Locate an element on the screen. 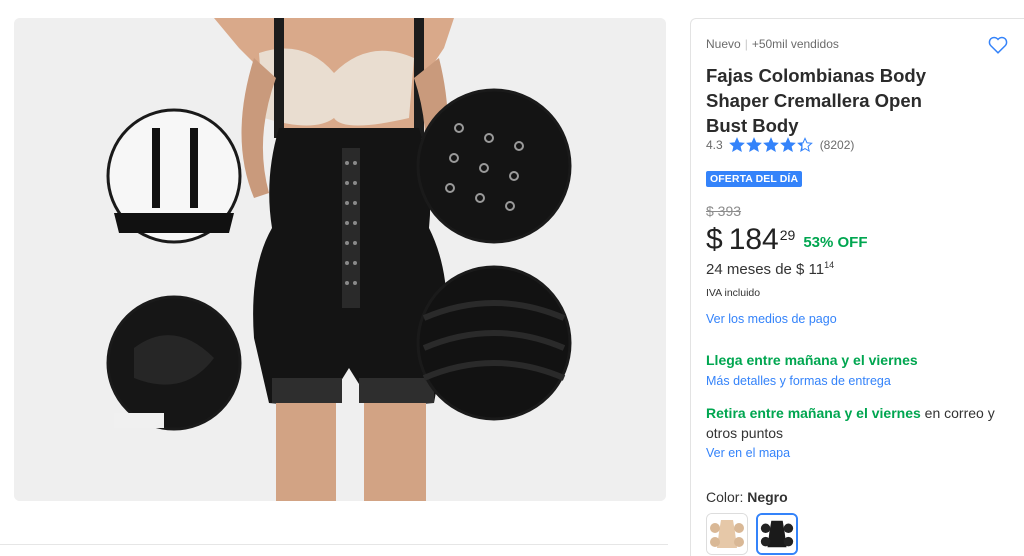 The image size is (1024, 556). price-cents: 29 is located at coordinates (787, 235).